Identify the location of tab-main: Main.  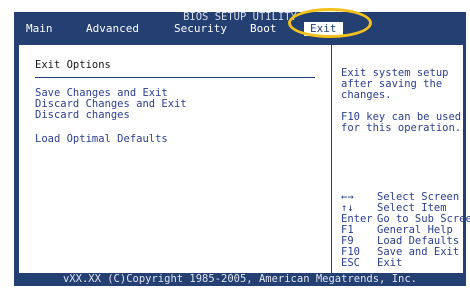
(39, 29).